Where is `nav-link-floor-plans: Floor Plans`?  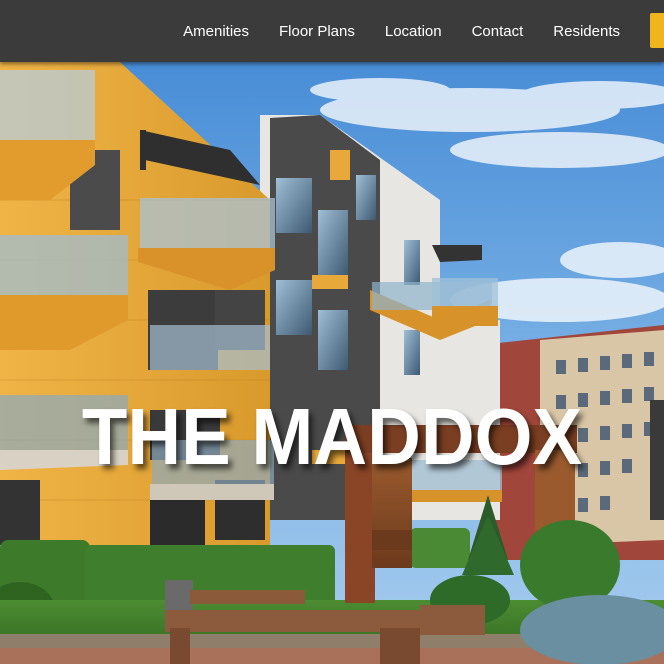
nav-link-floor-plans: Floor Plans is located at coordinates (317, 31).